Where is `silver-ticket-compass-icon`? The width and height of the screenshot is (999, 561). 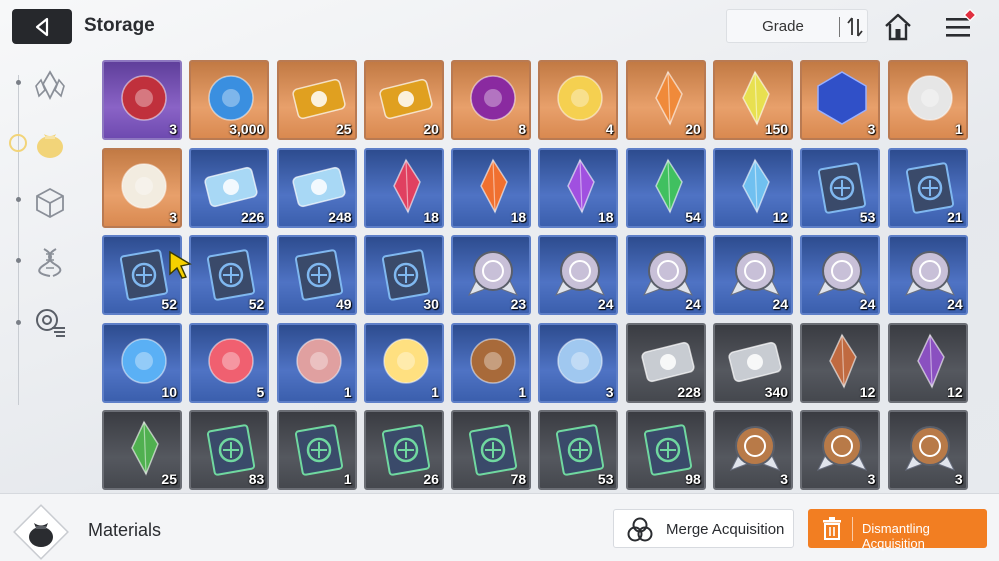 silver-ticket-compass-icon is located at coordinates (755, 361).